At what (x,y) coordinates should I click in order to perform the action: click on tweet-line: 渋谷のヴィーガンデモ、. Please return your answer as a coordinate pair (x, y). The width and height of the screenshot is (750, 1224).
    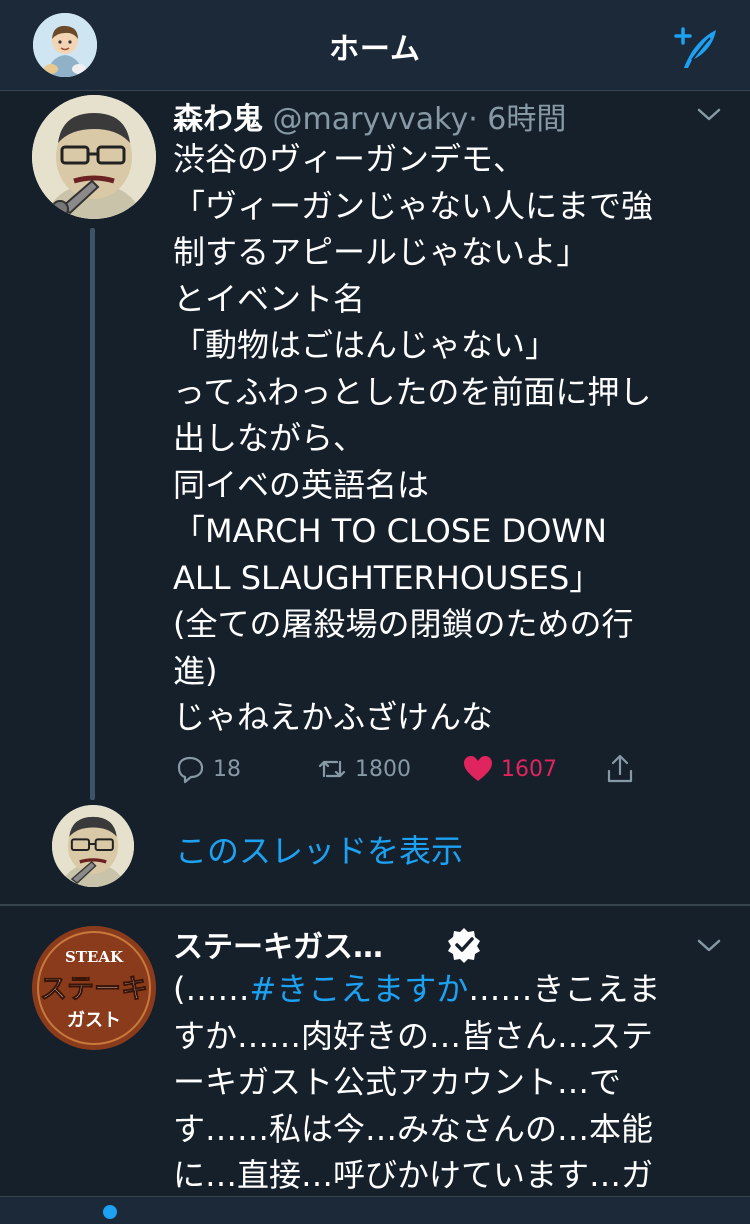
    Looking at the image, I should click on (349, 159).